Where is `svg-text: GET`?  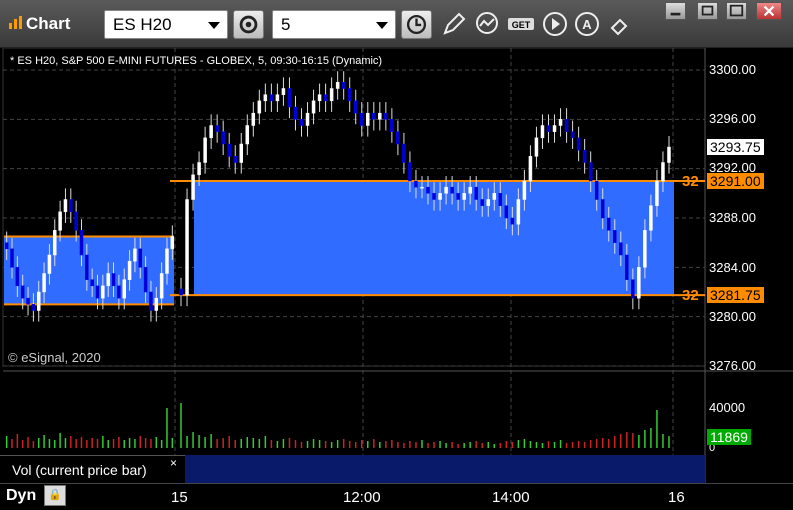
svg-text: GET is located at coordinates (521, 25).